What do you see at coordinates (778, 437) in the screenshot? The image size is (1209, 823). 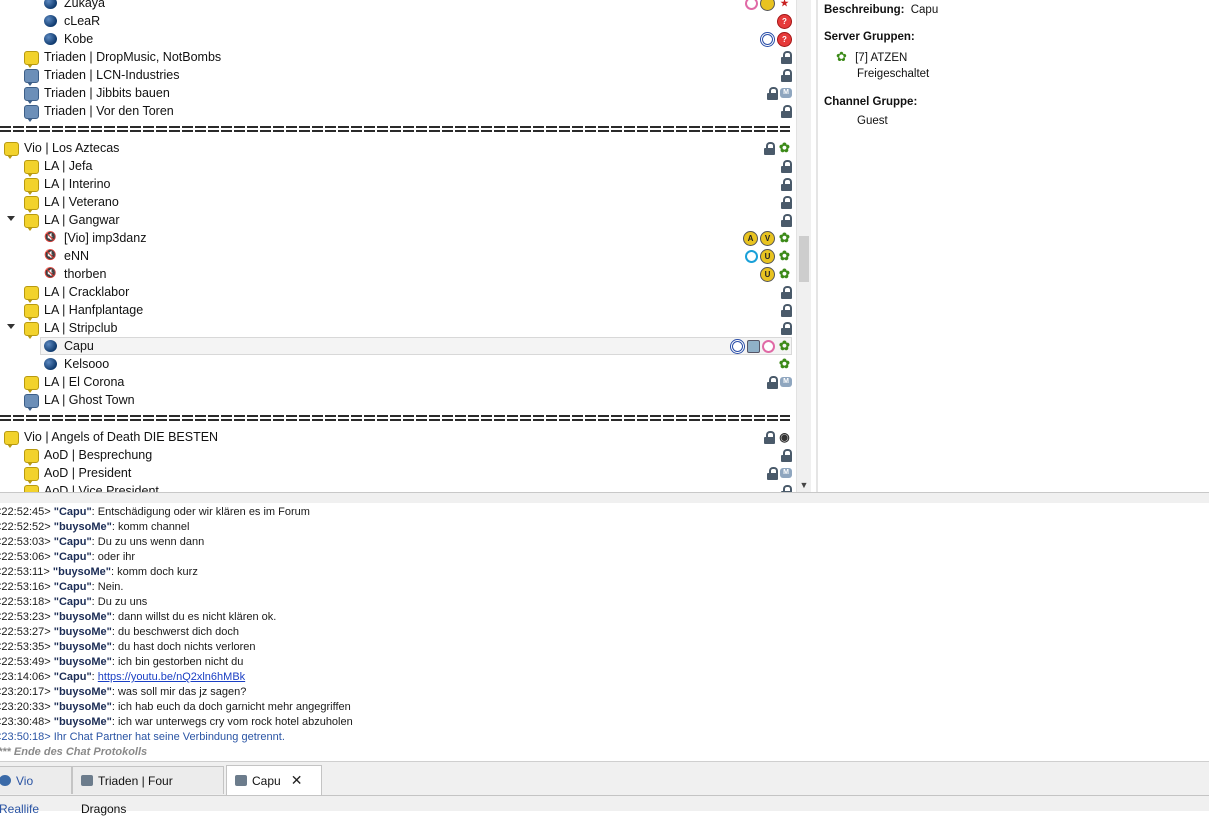 I see `row-status-icons: ◉` at bounding box center [778, 437].